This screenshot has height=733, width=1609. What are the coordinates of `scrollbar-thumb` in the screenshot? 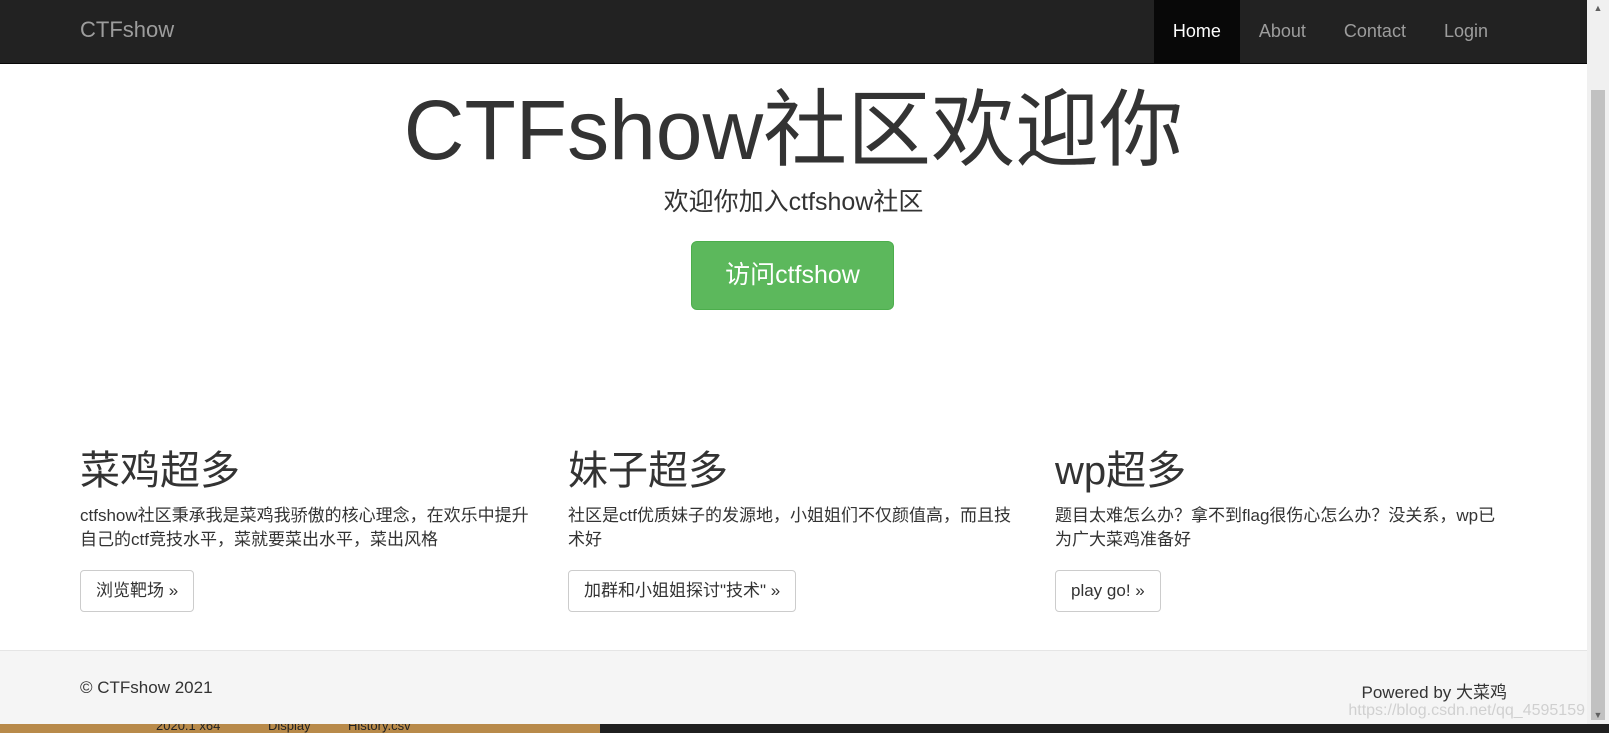 It's located at (1598, 405).